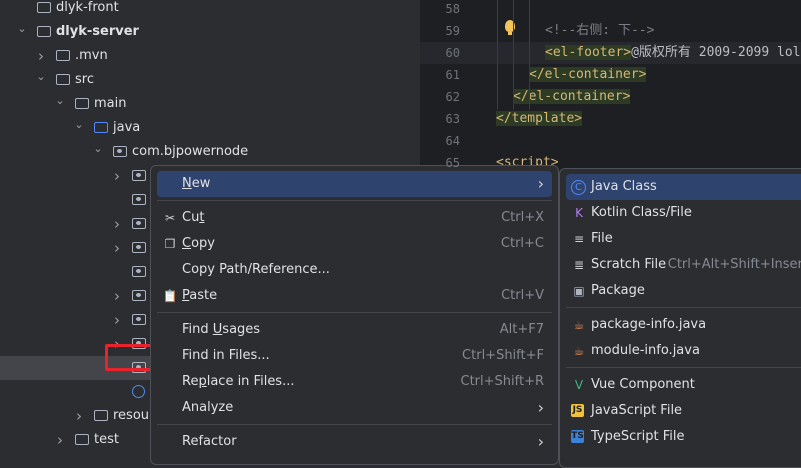 The width and height of the screenshot is (801, 468). What do you see at coordinates (578, 187) in the screenshot?
I see `java-class-icon: C` at bounding box center [578, 187].